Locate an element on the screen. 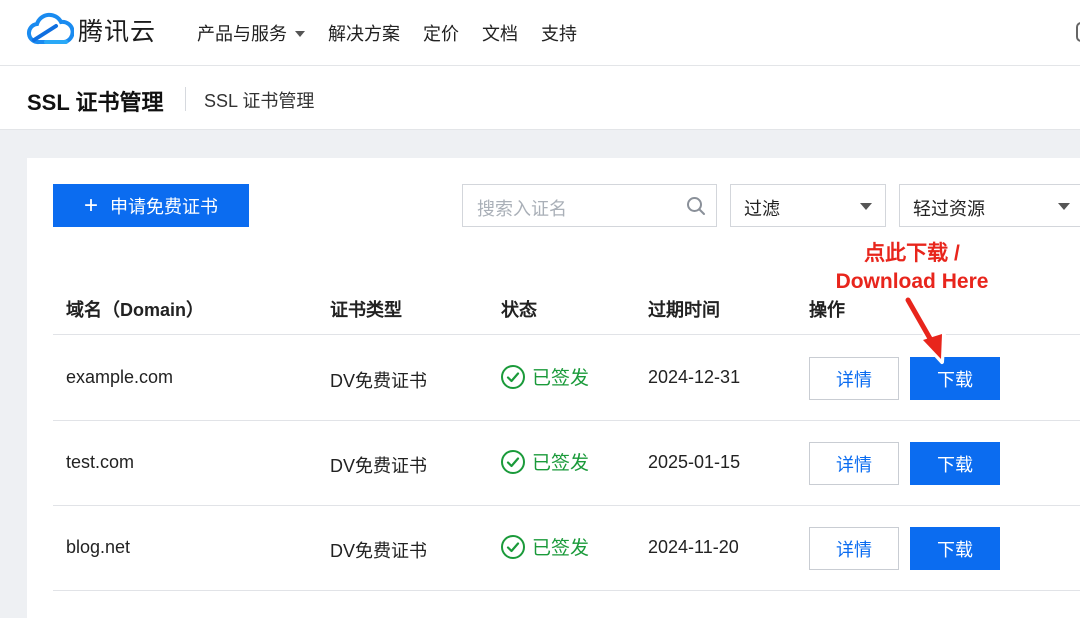 The image size is (1080, 618). page-title: SSL 证书管理 is located at coordinates (95, 102).